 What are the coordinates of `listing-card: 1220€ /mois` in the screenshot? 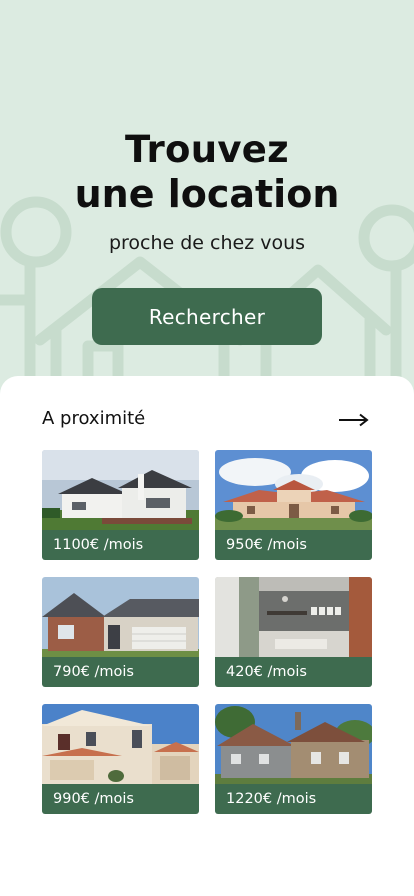 It's located at (293, 759).